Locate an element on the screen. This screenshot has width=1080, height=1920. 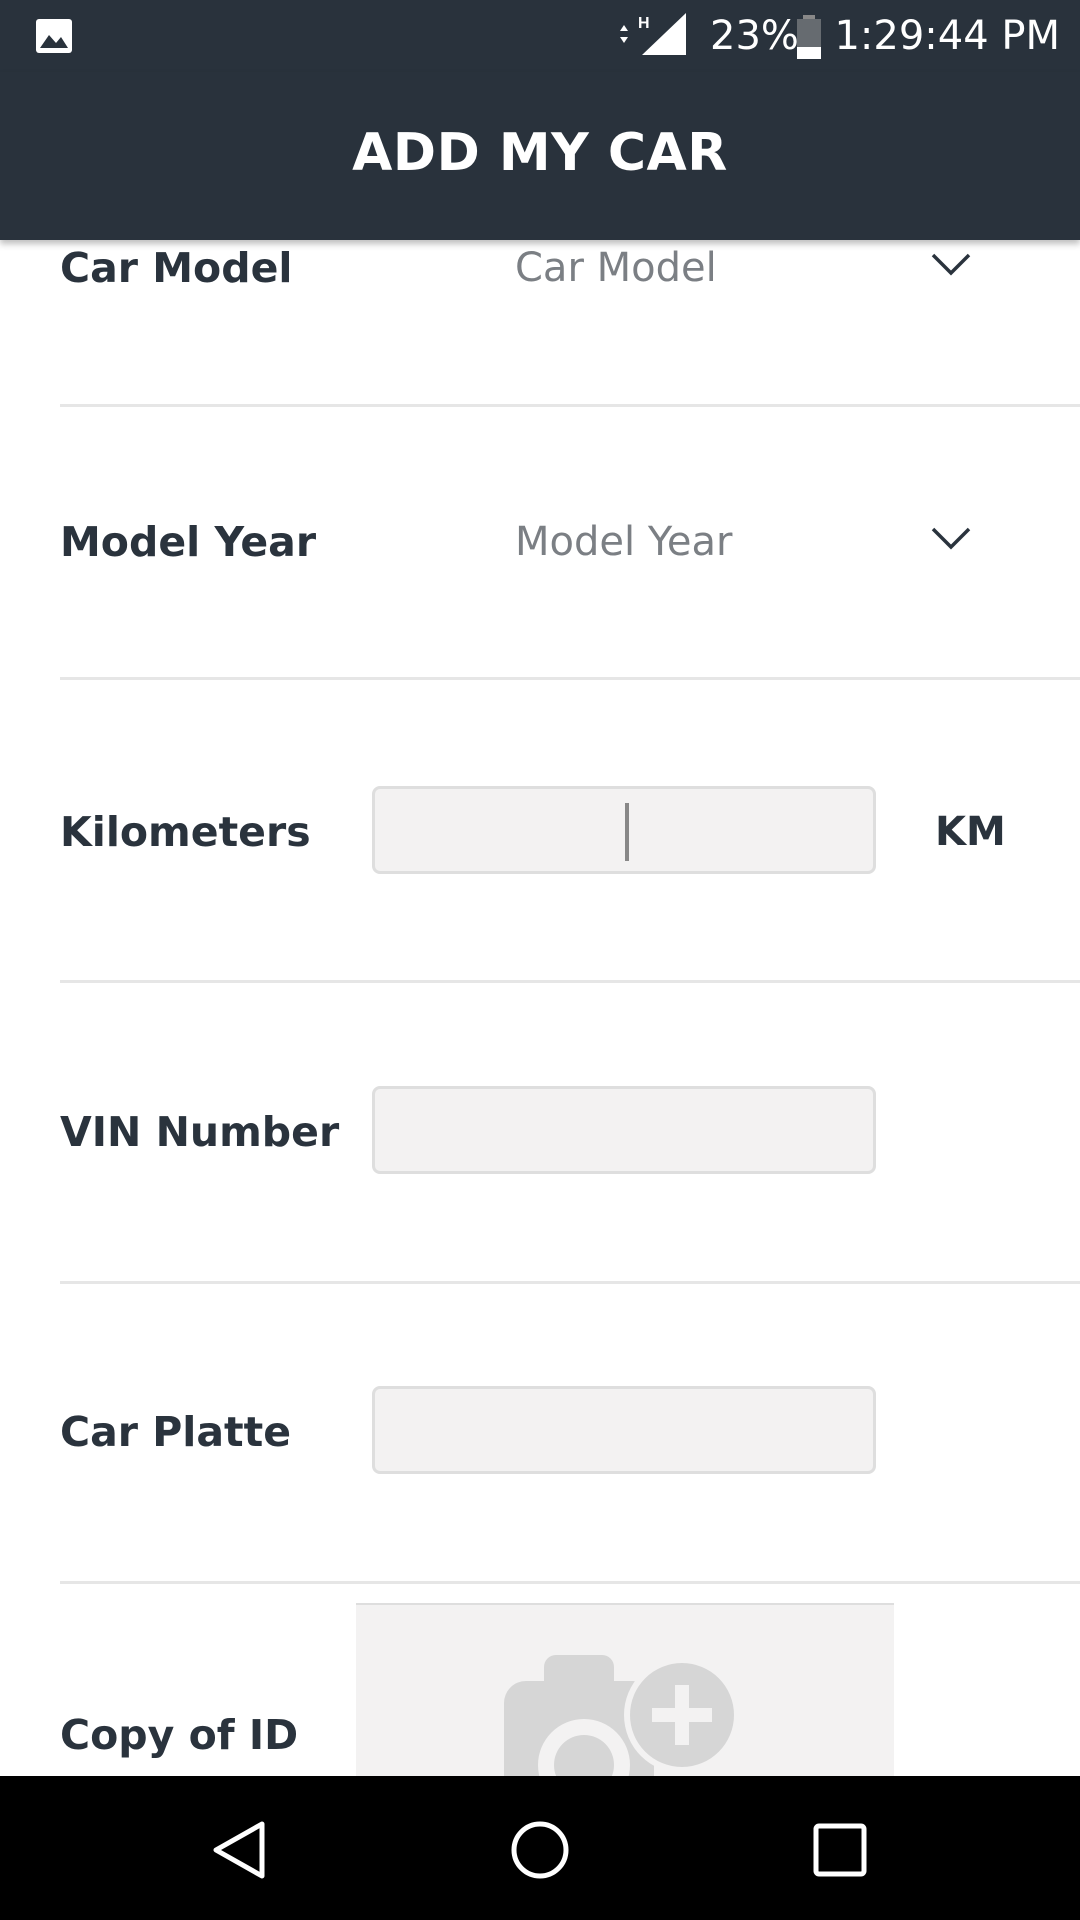
back-icon is located at coordinates (240, 1850).